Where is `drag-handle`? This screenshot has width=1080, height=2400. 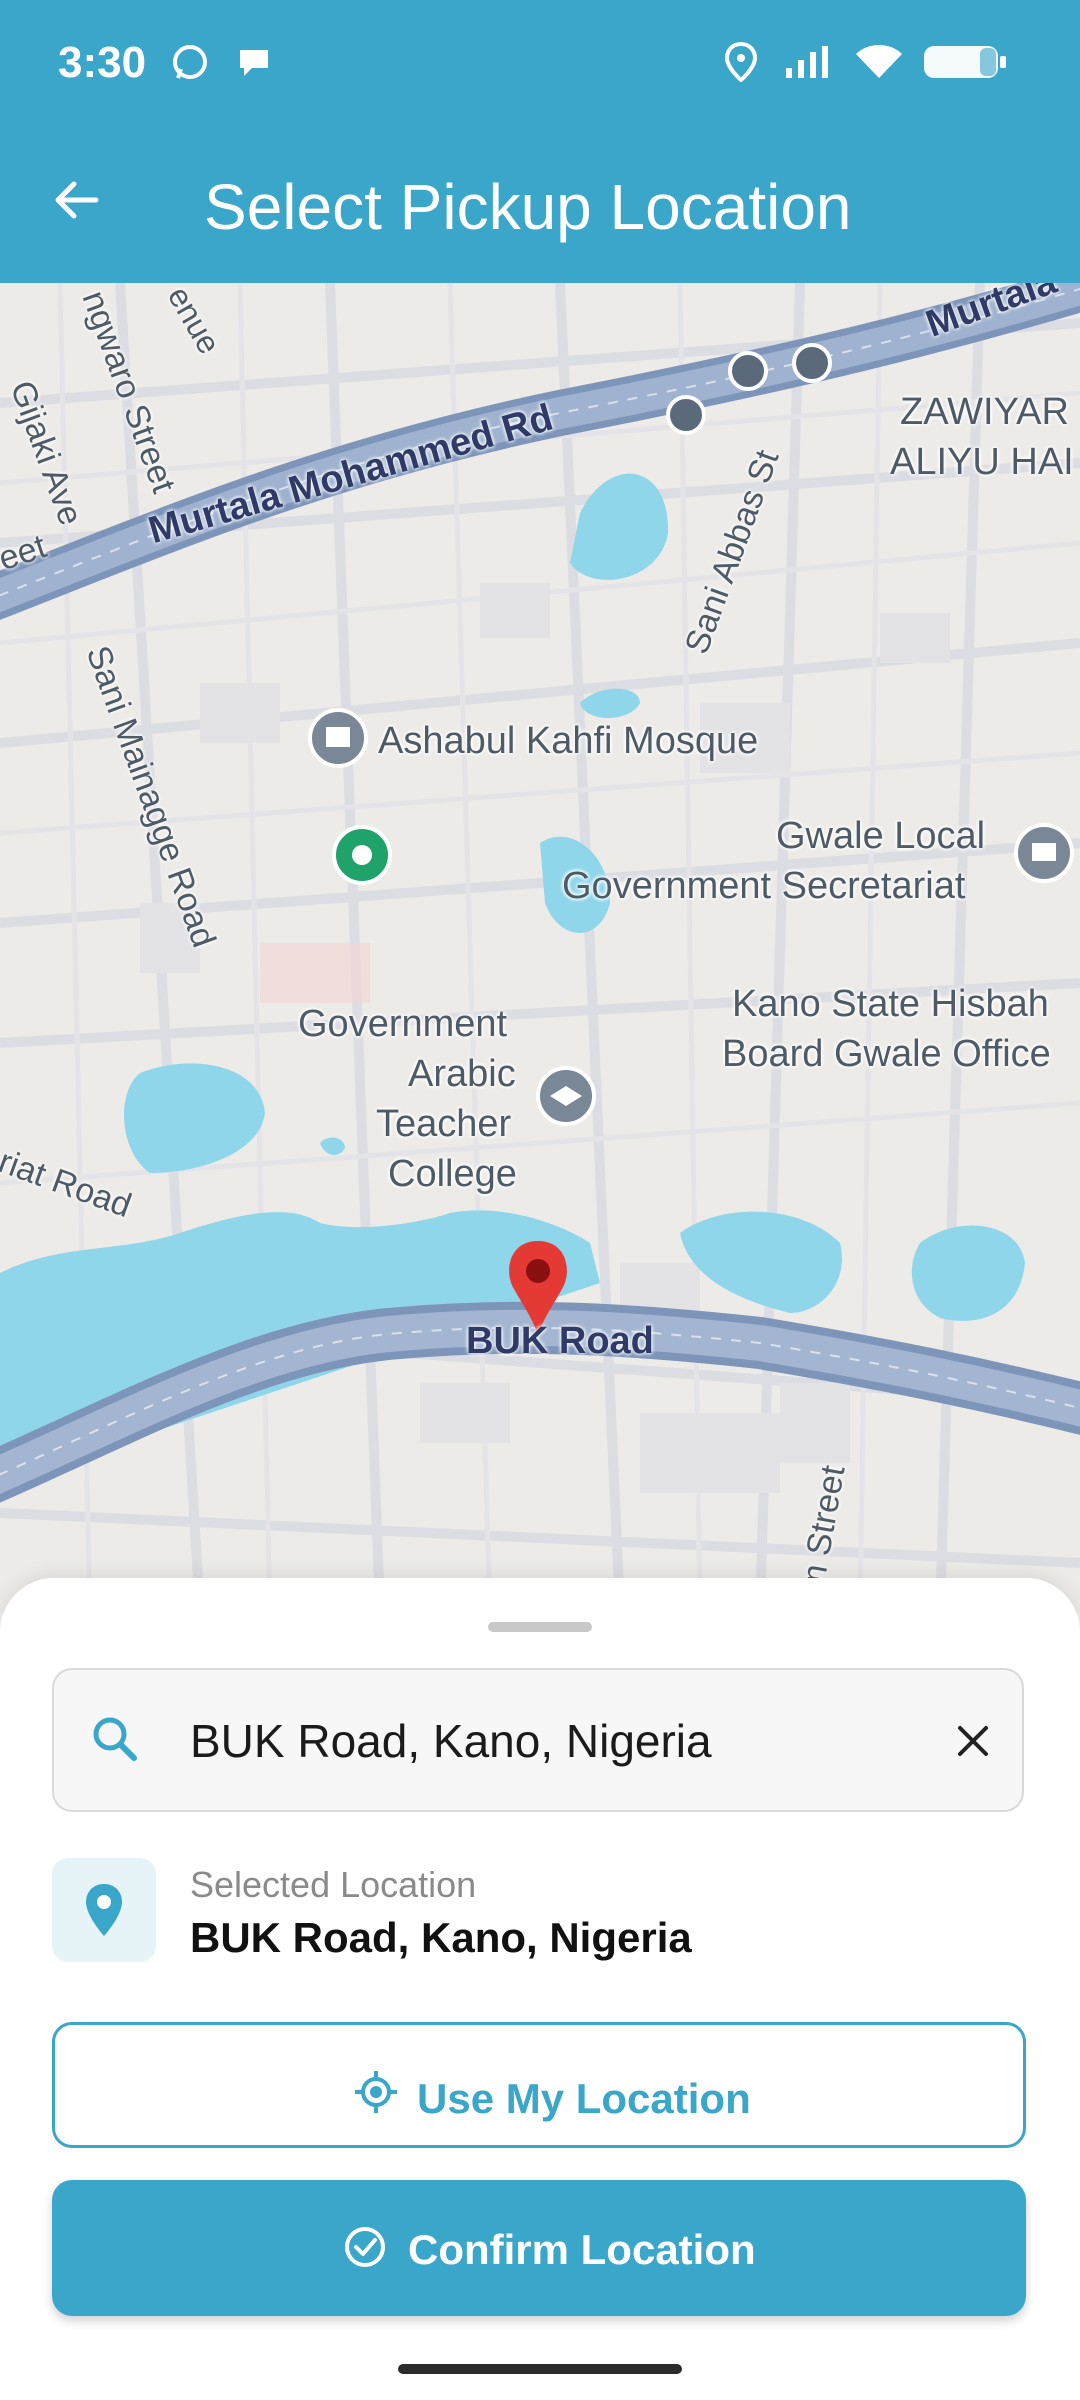 drag-handle is located at coordinates (540, 1627).